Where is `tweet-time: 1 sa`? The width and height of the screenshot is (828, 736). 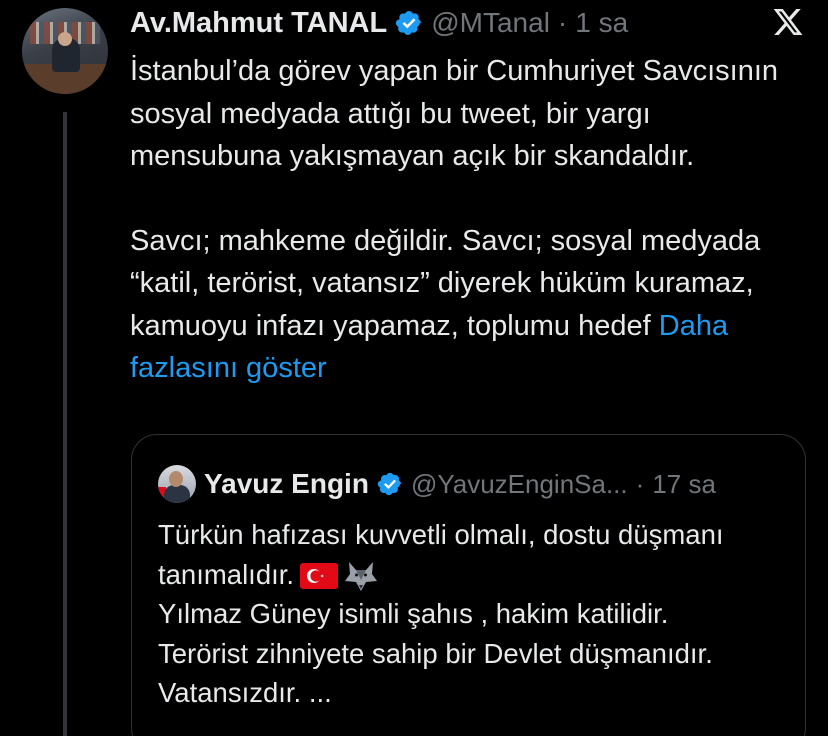 tweet-time: 1 sa is located at coordinates (601, 23).